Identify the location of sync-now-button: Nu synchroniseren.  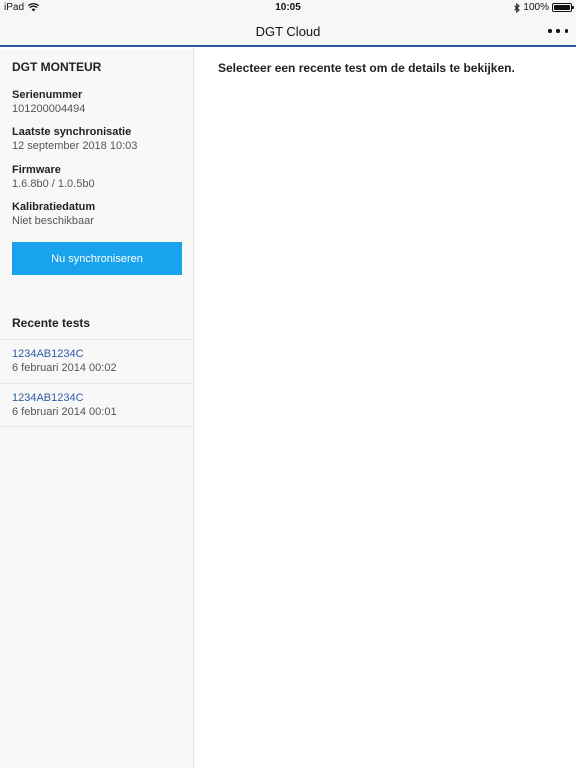
(97, 258).